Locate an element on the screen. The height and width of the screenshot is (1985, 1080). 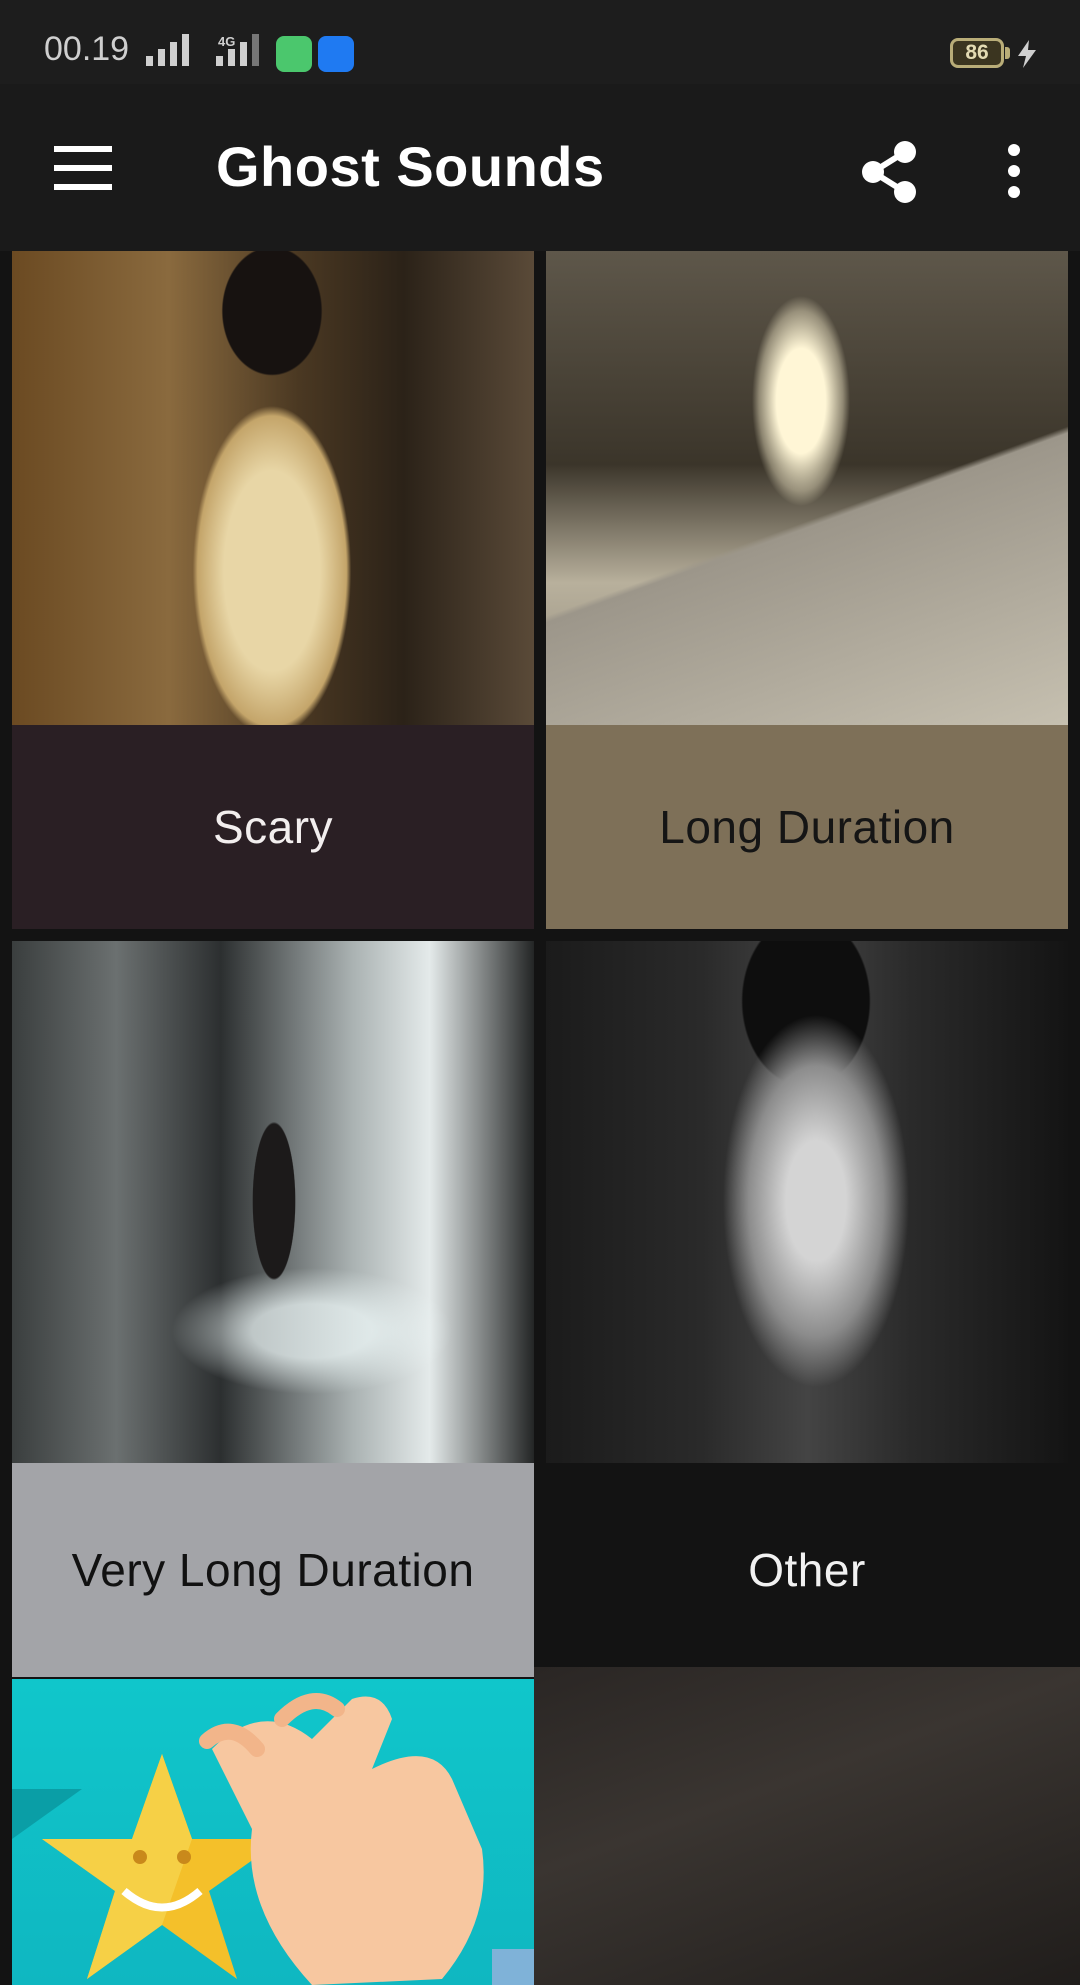
ghost-long-hair-image is located at coordinates (807, 1202).